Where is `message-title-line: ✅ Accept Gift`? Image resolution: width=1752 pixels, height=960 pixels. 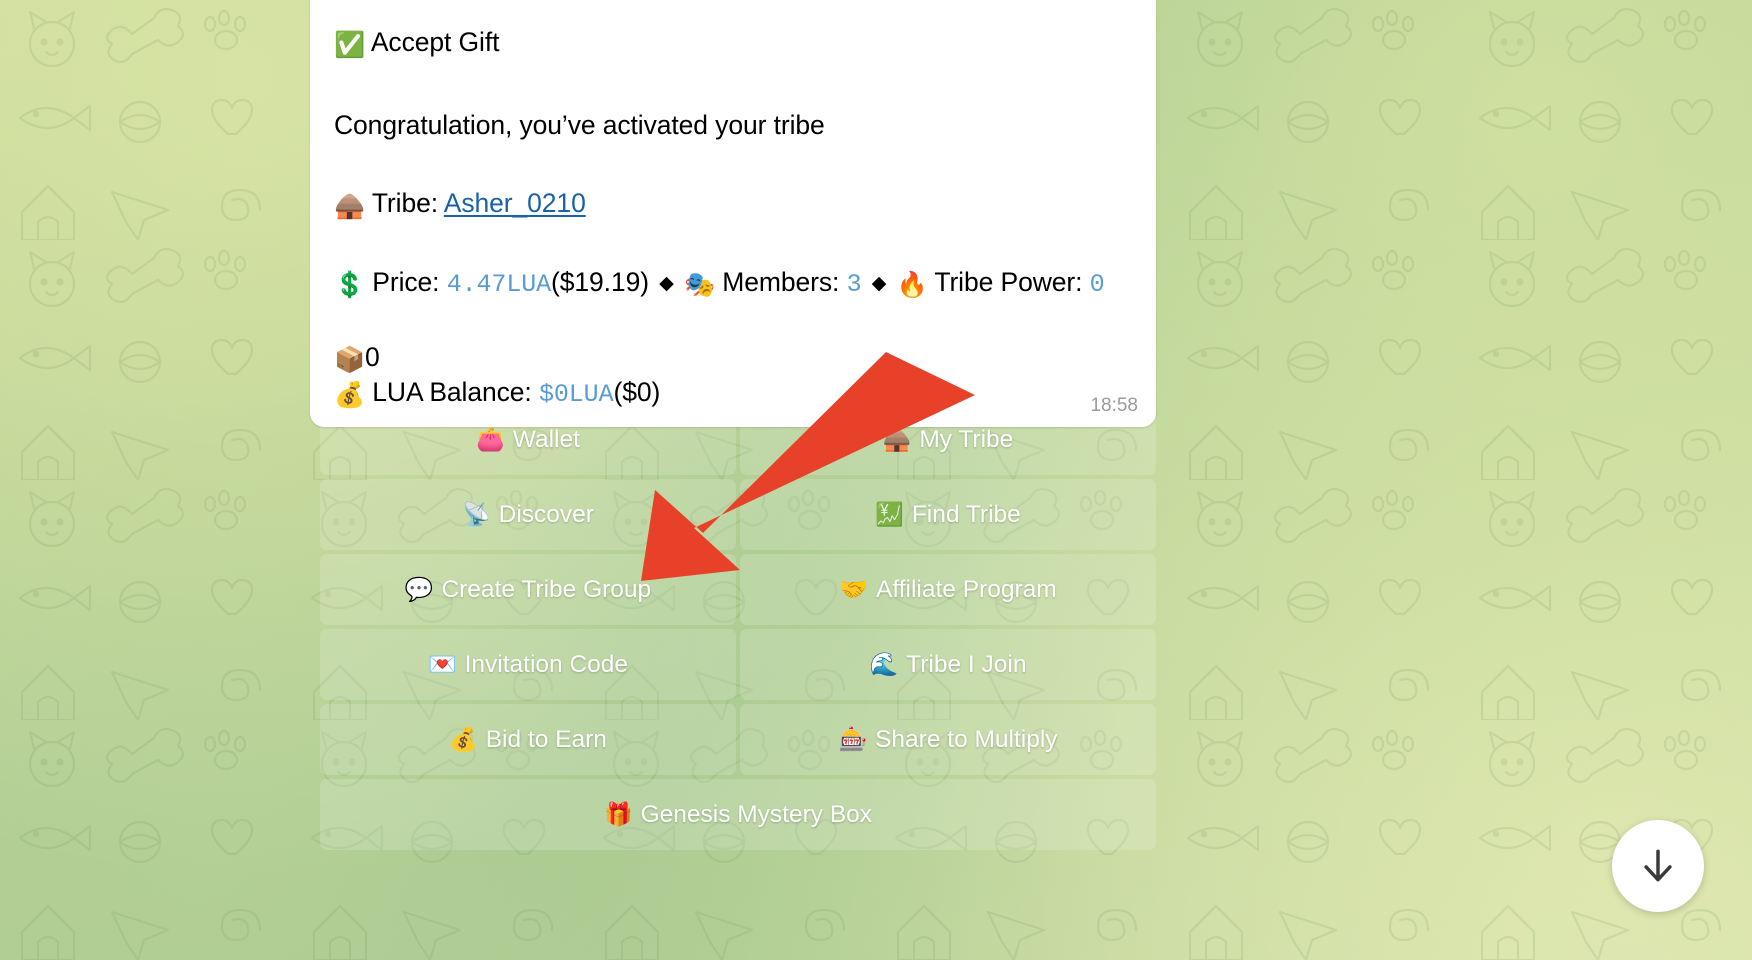
message-title-line: ✅ Accept Gift is located at coordinates (734, 43).